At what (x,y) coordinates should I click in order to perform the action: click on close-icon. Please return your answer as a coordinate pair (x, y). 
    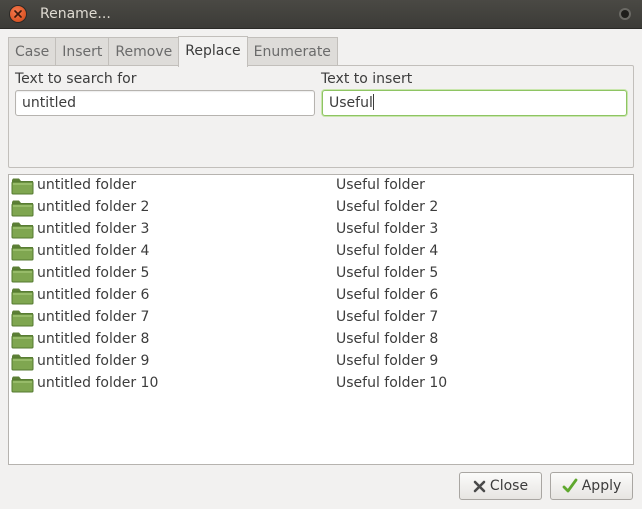
    Looking at the image, I should click on (18, 14).